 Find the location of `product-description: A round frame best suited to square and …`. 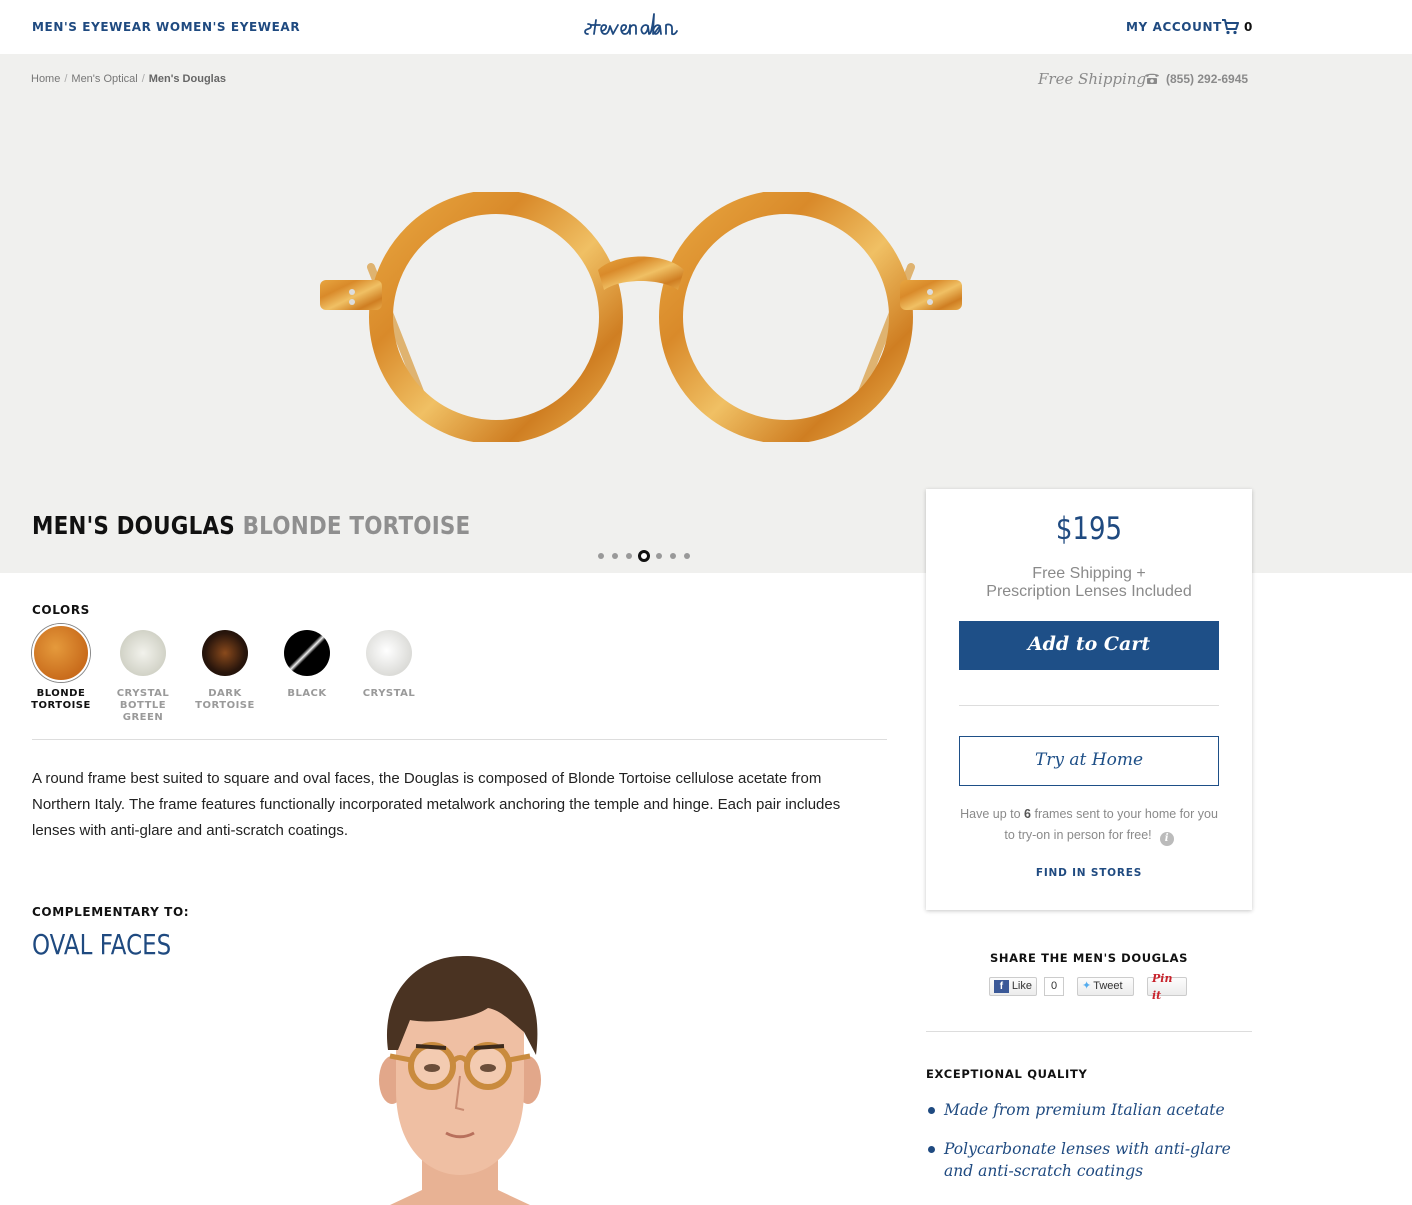

product-description: A round frame best suited to square and … is located at coordinates (436, 804).